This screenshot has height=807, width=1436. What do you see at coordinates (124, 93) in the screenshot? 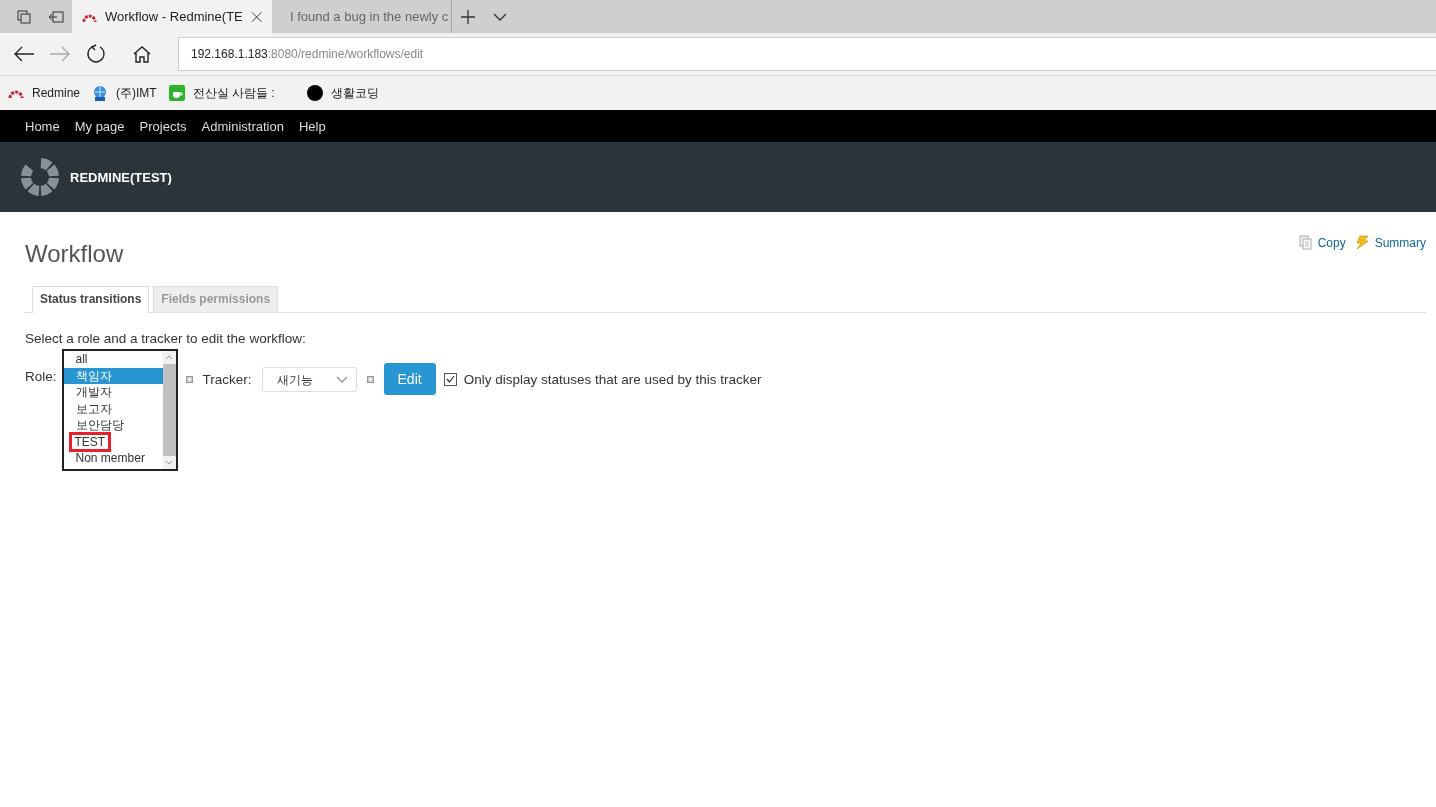
I see `bookmark: (주)IMT` at bounding box center [124, 93].